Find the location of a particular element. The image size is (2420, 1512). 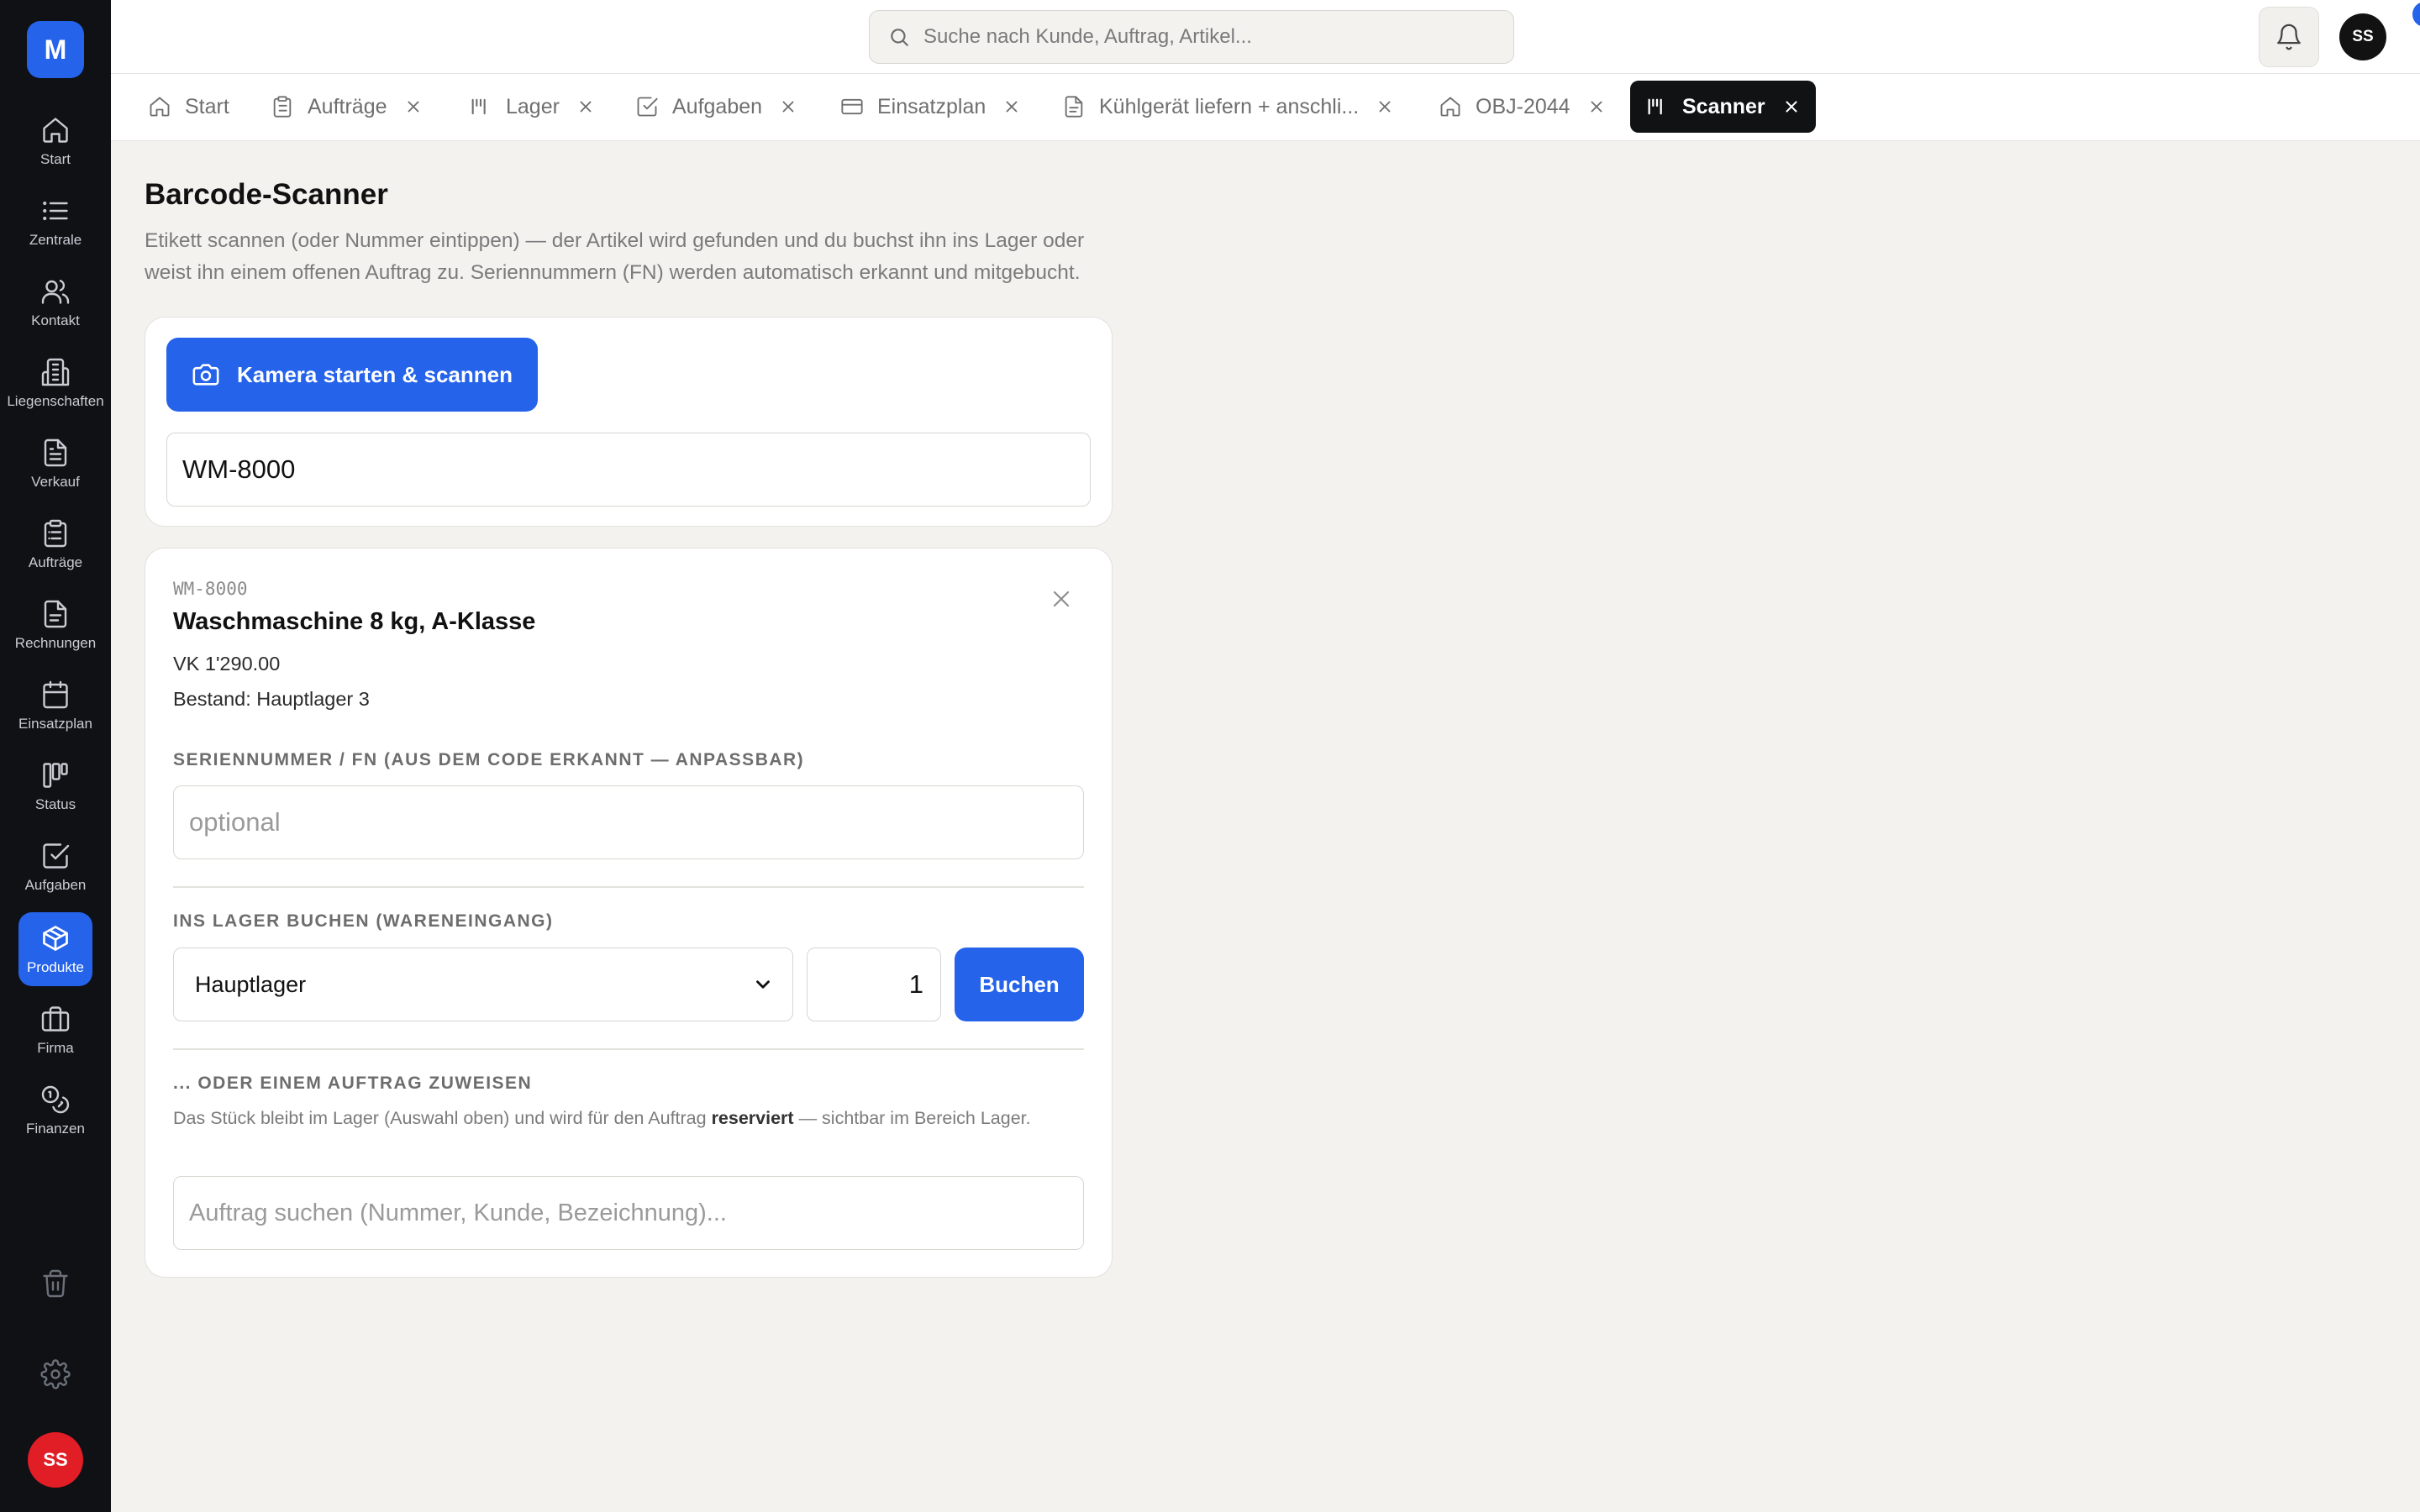

article-sku: WM-8000 is located at coordinates (210, 589).